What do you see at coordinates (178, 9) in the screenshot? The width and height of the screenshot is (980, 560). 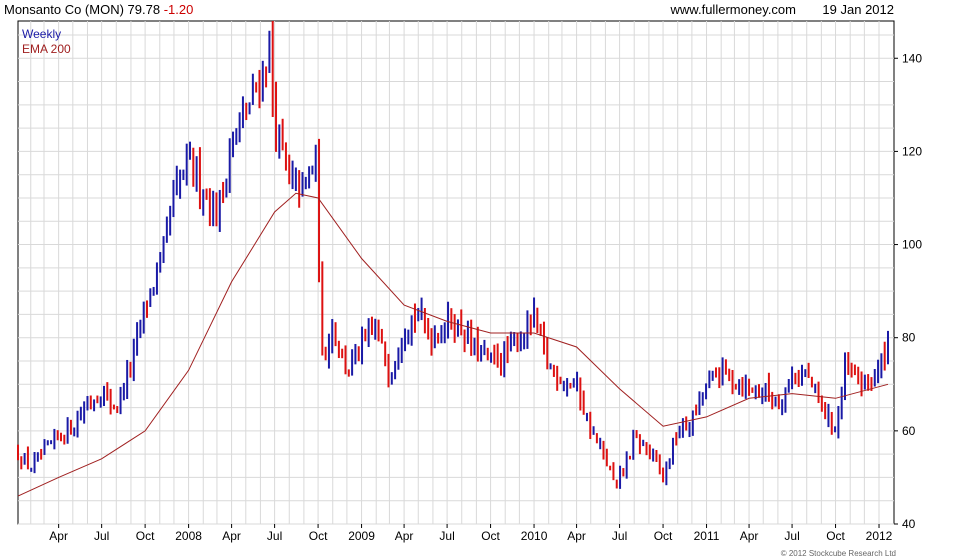 I see `price-change: -1.20` at bounding box center [178, 9].